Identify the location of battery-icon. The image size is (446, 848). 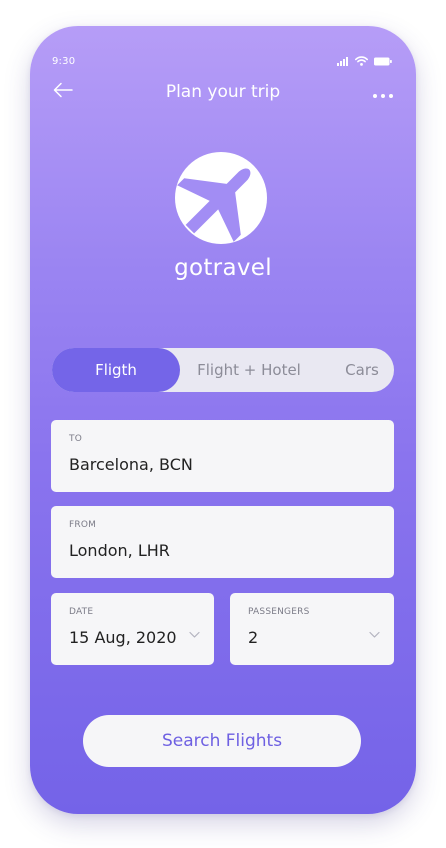
(383, 61).